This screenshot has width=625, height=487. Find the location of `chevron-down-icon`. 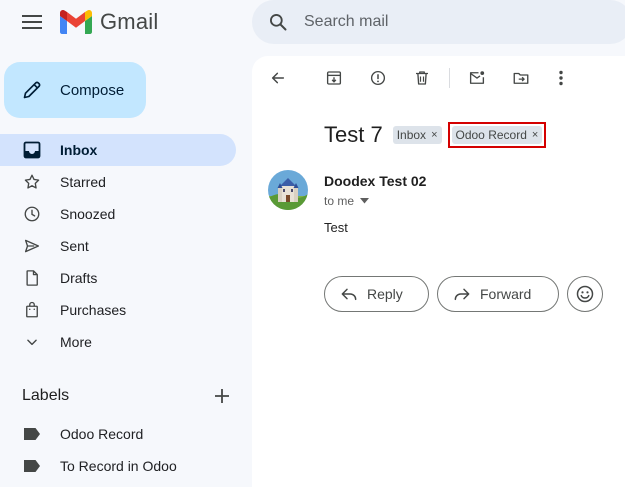

chevron-down-icon is located at coordinates (32, 342).